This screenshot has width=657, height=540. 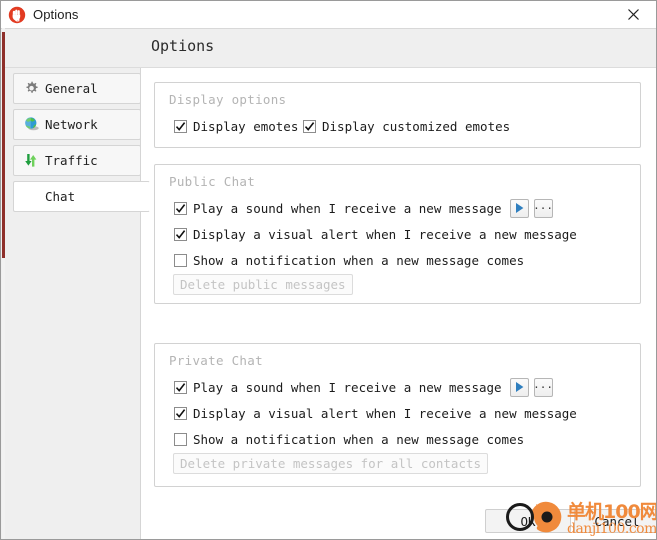 What do you see at coordinates (180, 260) in the screenshot?
I see `checkbox-public-notification` at bounding box center [180, 260].